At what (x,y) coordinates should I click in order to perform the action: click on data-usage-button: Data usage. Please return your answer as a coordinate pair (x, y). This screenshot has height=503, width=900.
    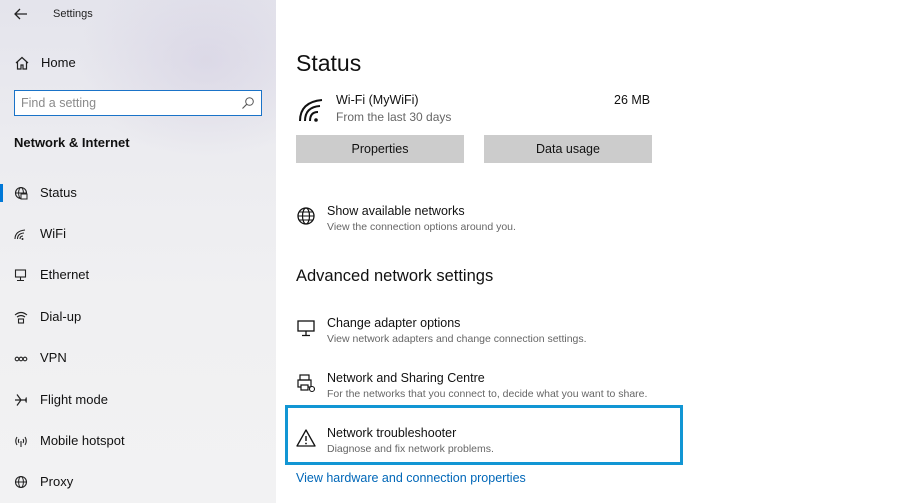
    Looking at the image, I should click on (568, 149).